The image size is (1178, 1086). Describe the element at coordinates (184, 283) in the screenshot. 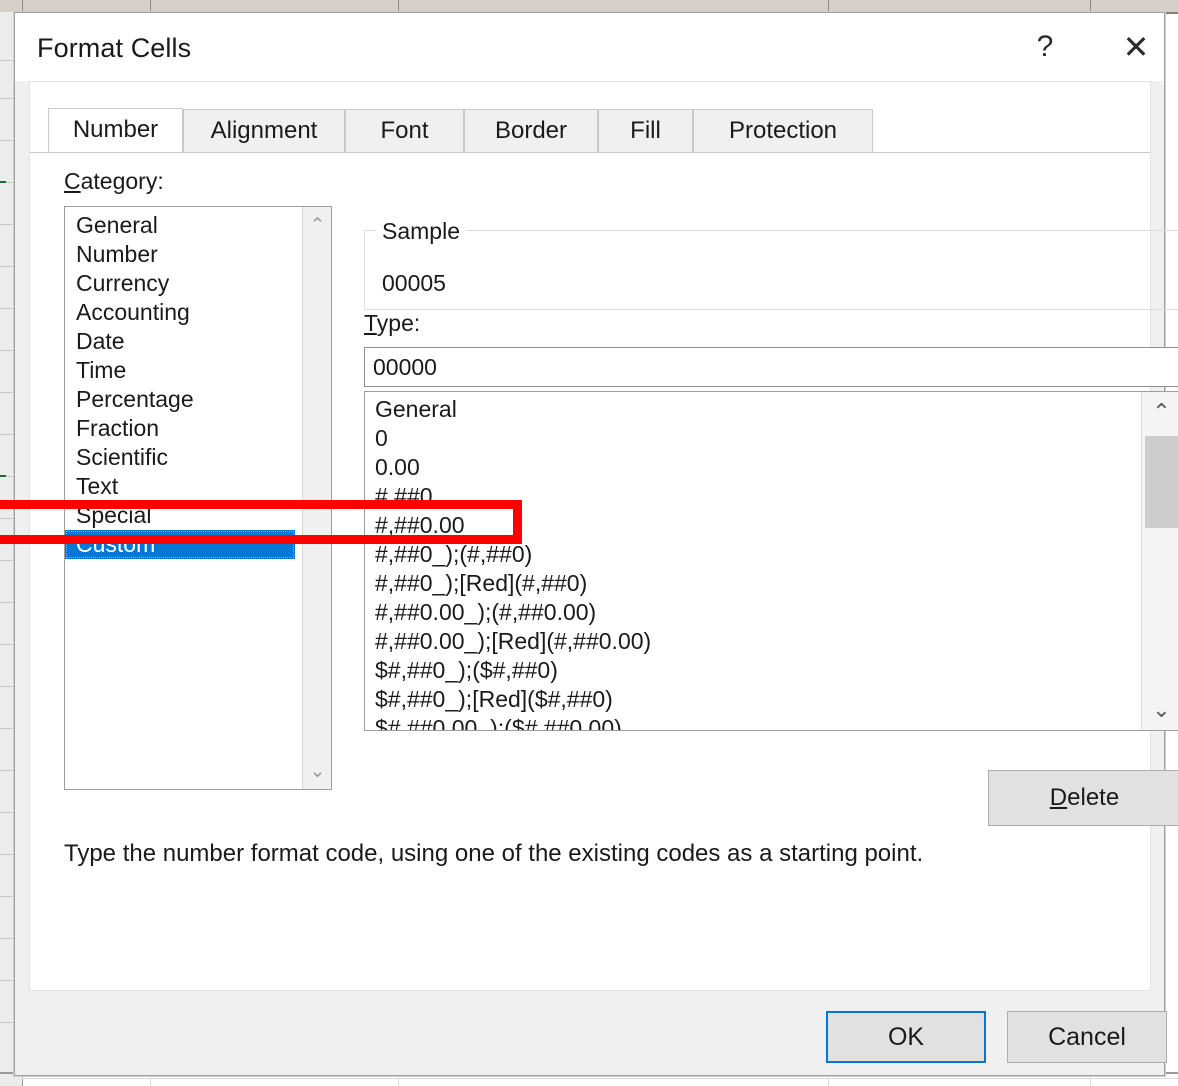

I see `category-item: Currency` at that location.